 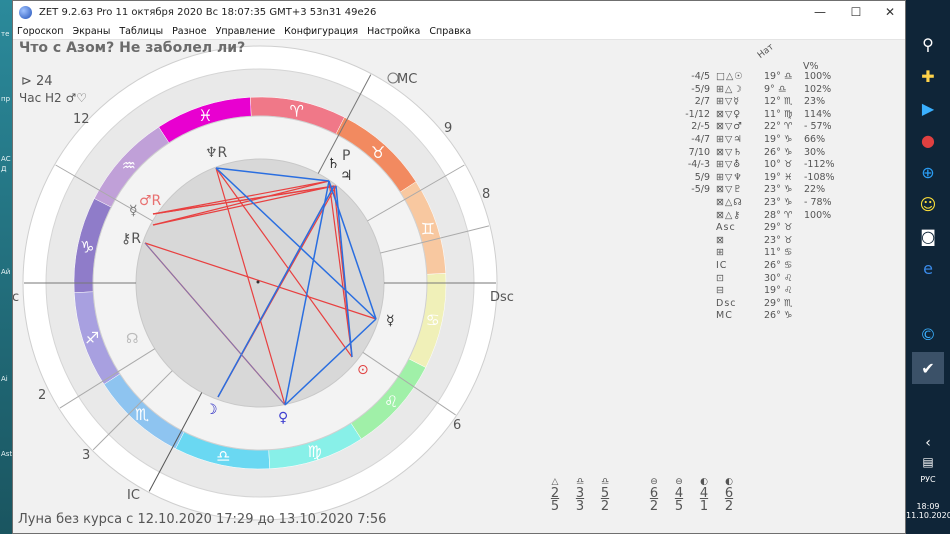 What do you see at coordinates (928, 76) in the screenshot?
I see `plus-icon: ✚` at bounding box center [928, 76].